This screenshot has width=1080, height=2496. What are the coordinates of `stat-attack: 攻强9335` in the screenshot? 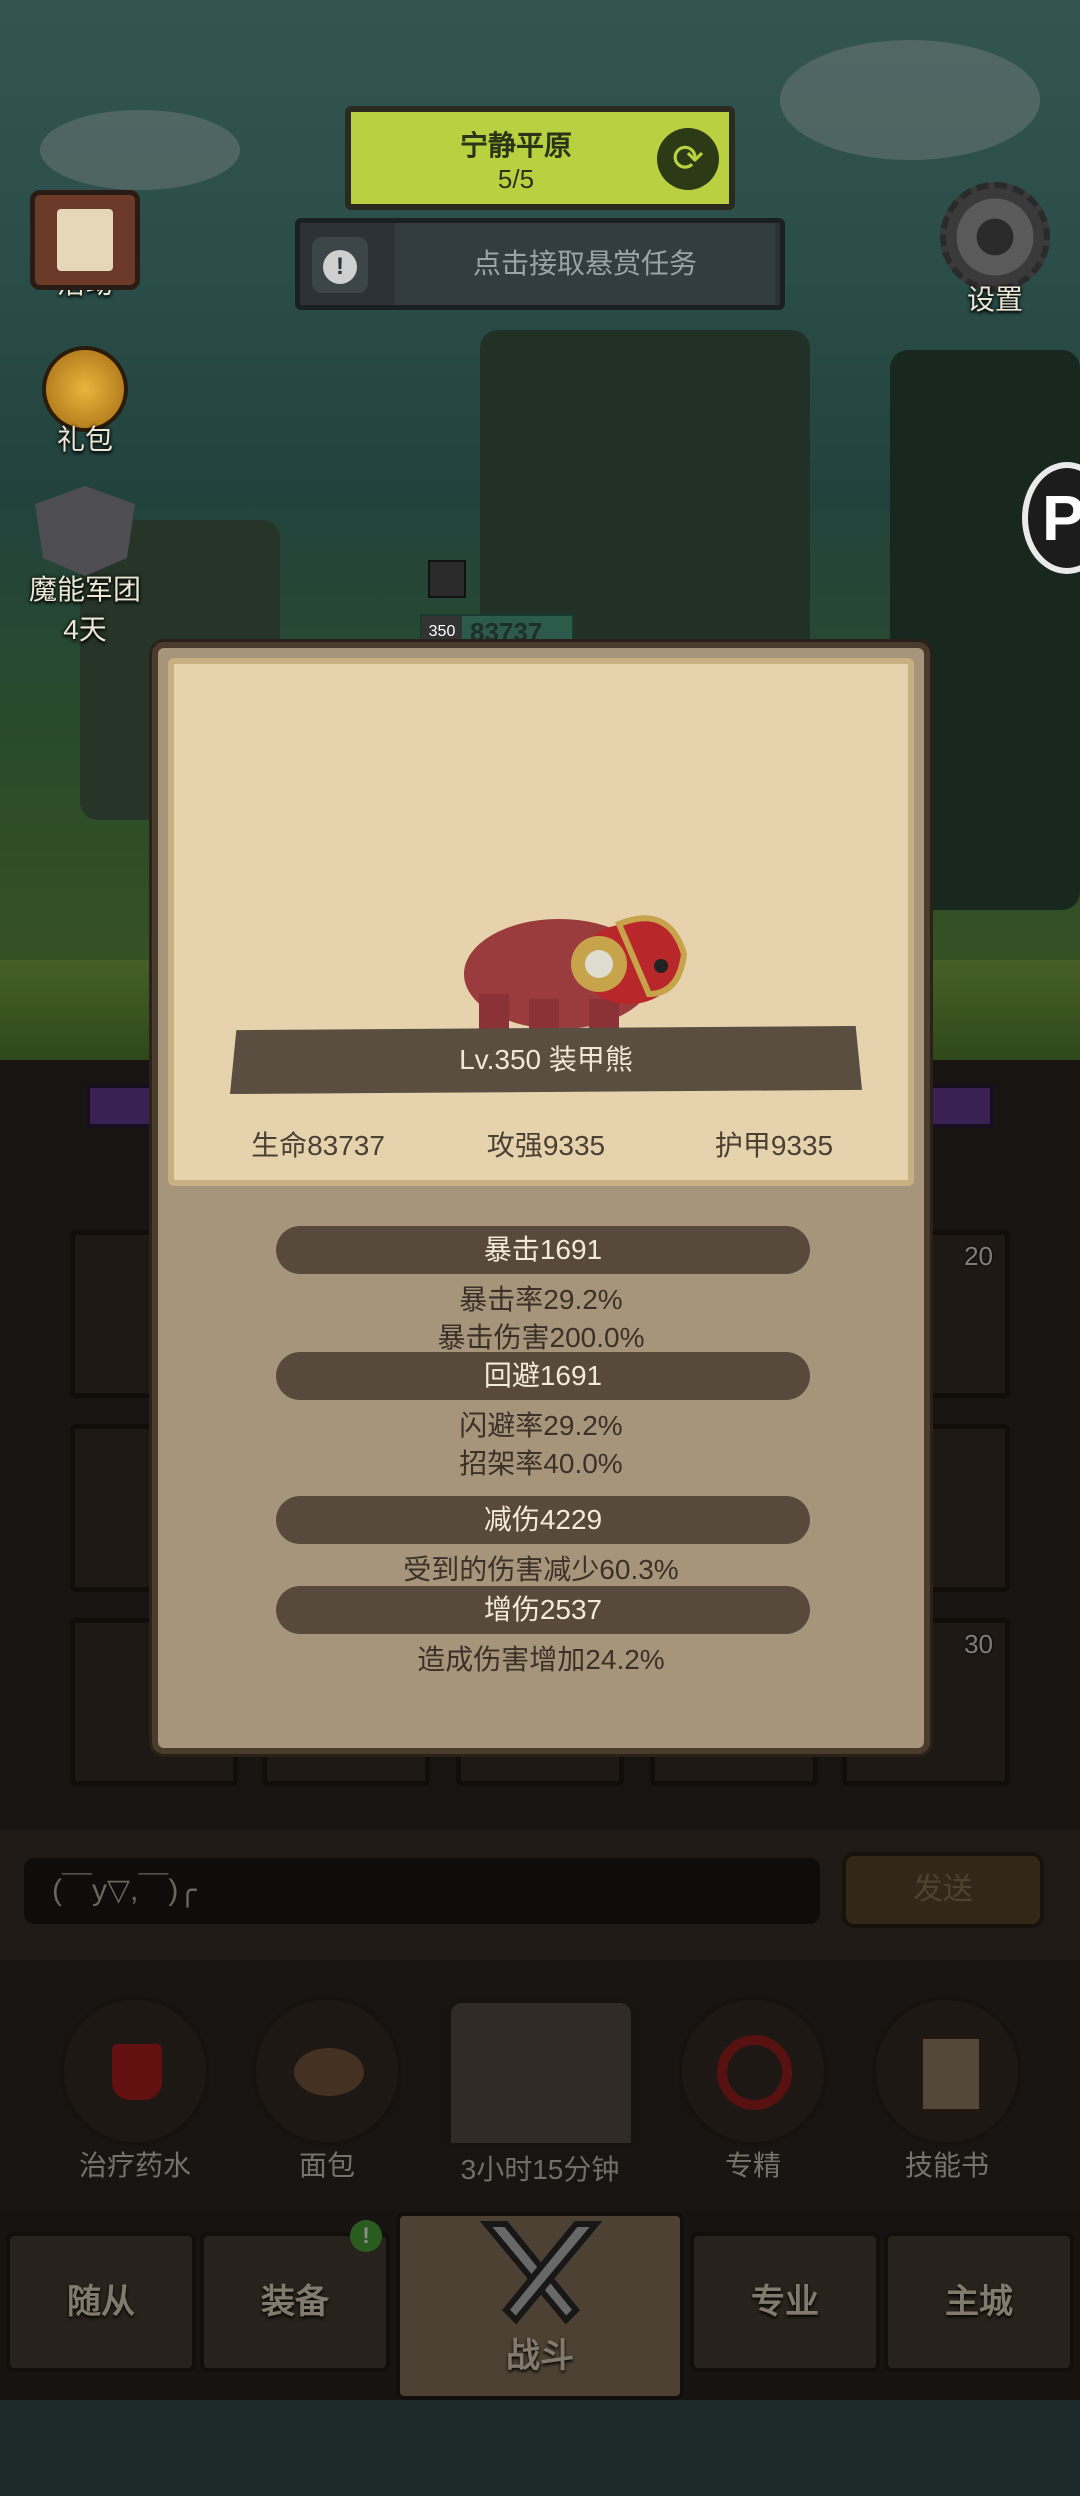 It's located at (546, 1145).